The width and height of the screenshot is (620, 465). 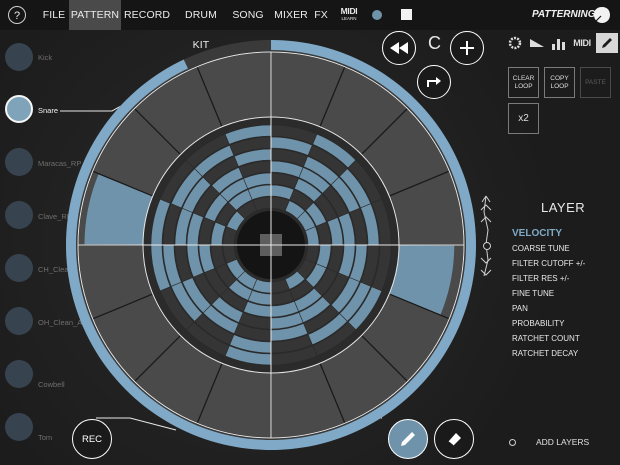 I want to click on tab-wheel-tool, so click(x=515, y=43).